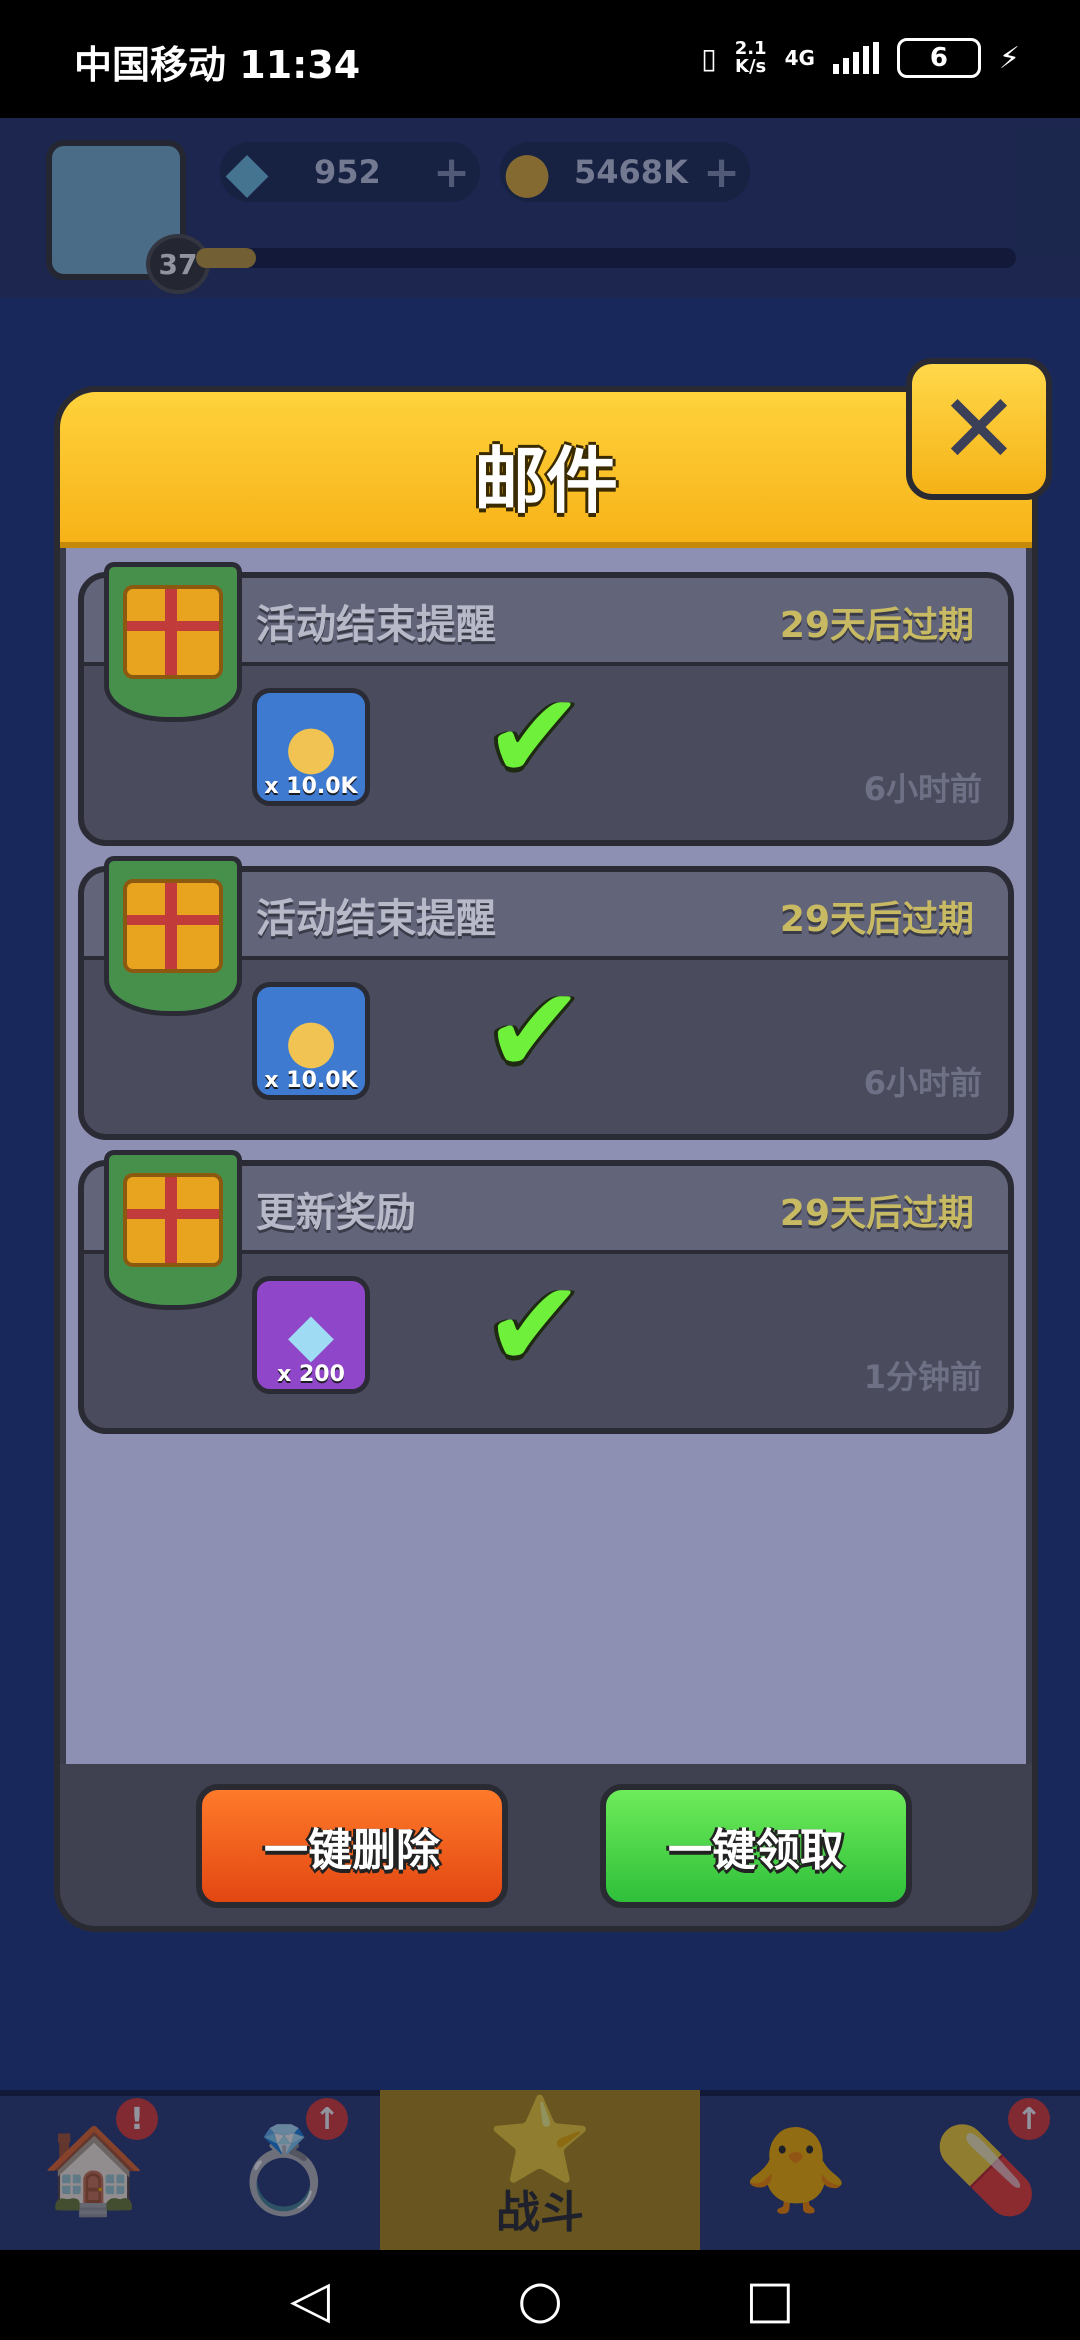 The image size is (1080, 2340). I want to click on status-icons: ▯ 2.1 K/s 4G 6 ⚡, so click(860, 58).